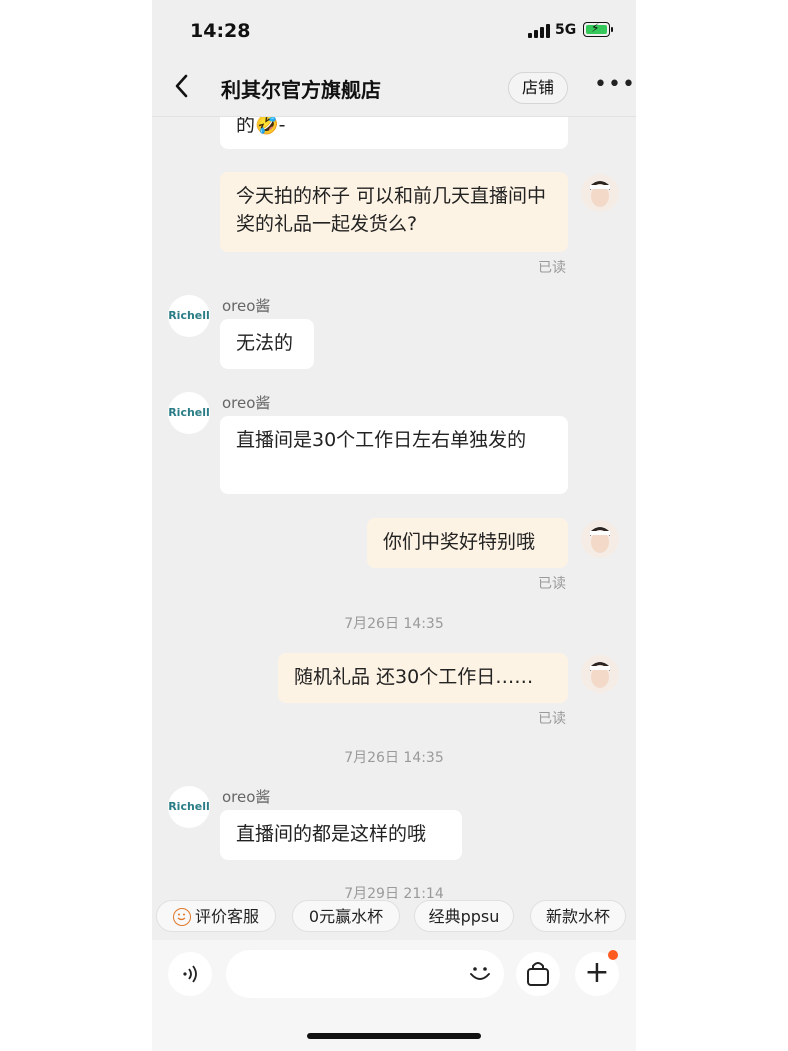  Describe the element at coordinates (261, 126) in the screenshot. I see `message-text: 的🤣-` at that location.